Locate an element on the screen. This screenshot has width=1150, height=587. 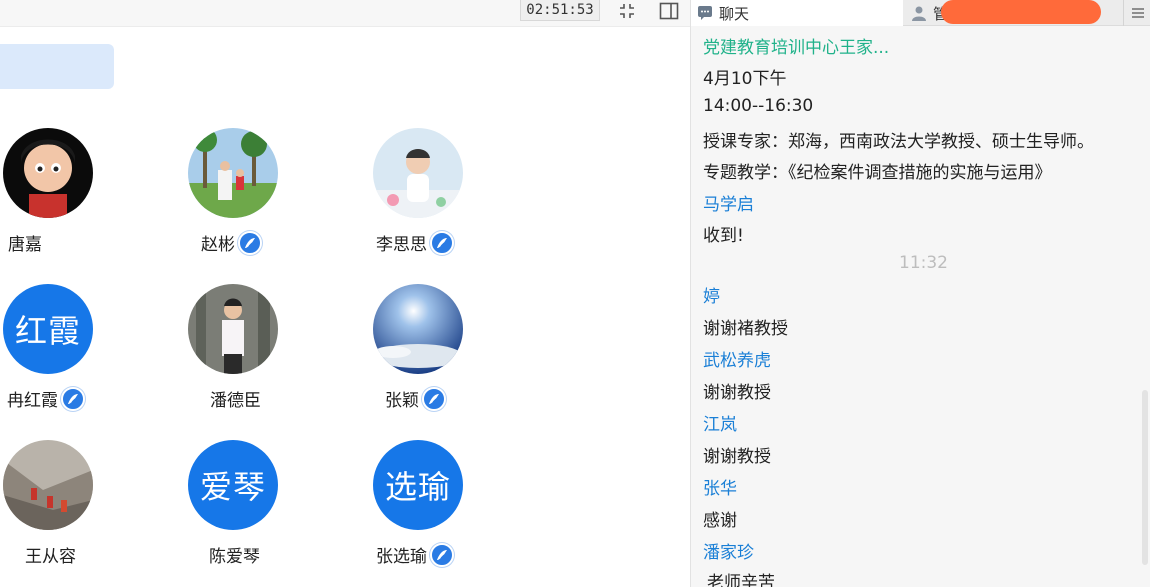
chat-message-text: 收到! is located at coordinates (723, 236).